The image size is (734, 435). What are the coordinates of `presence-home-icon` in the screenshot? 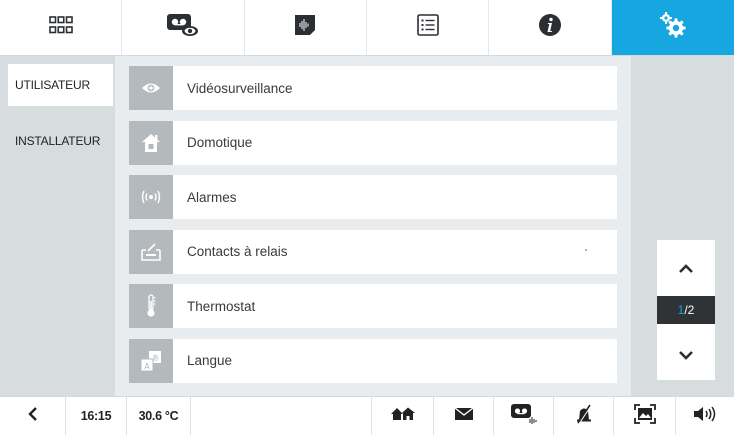 It's located at (403, 416).